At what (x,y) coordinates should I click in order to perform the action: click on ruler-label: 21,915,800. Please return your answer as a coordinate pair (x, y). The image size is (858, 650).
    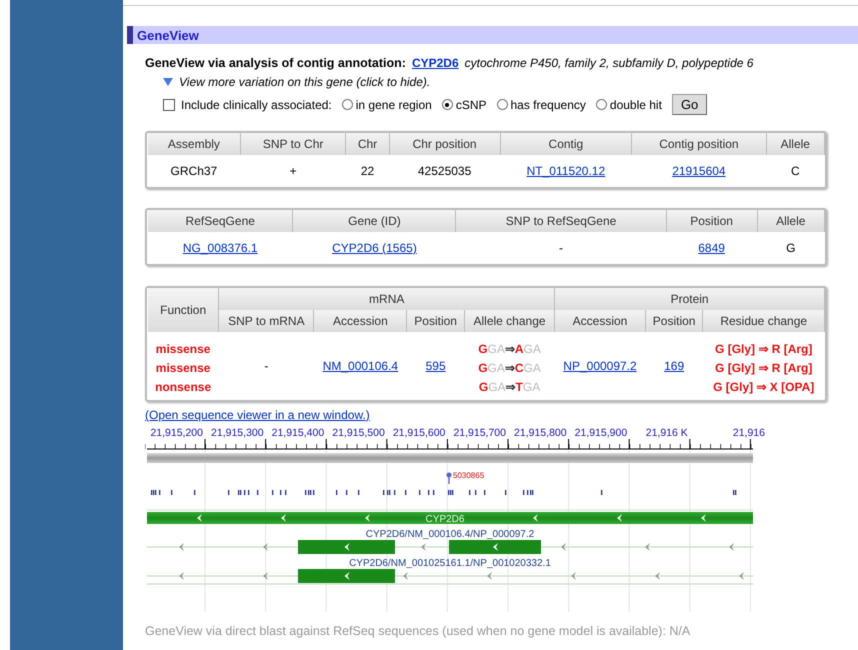
    Looking at the image, I should click on (540, 433).